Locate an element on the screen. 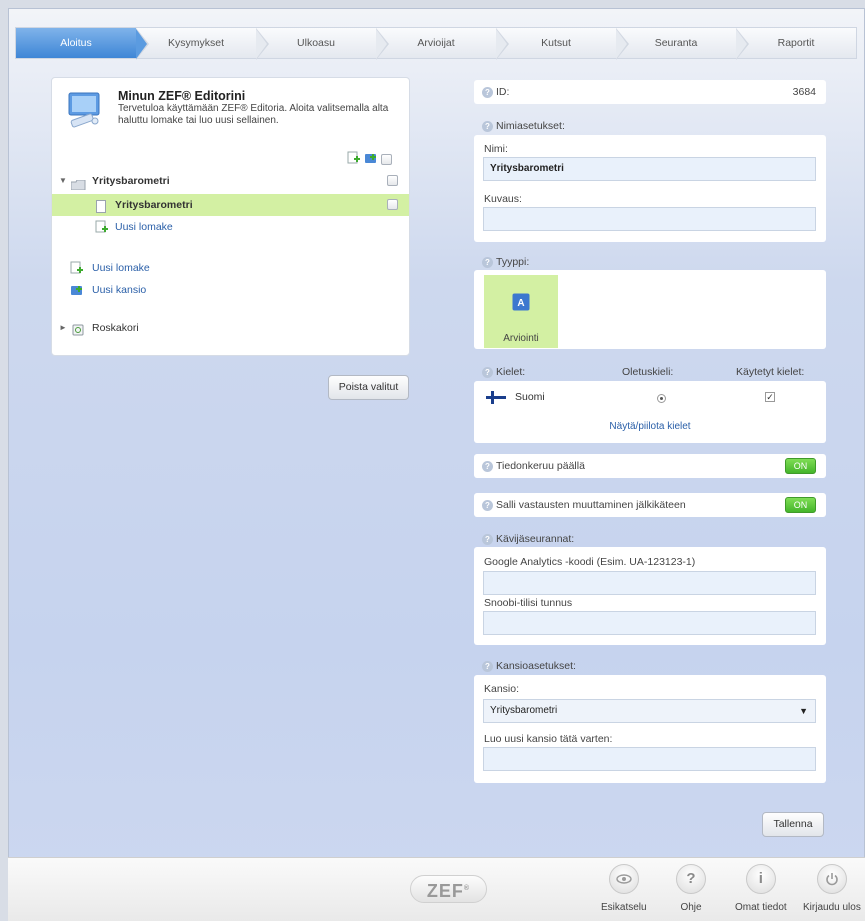 The height and width of the screenshot is (921, 865). logo-text: ZEF is located at coordinates (445, 891).